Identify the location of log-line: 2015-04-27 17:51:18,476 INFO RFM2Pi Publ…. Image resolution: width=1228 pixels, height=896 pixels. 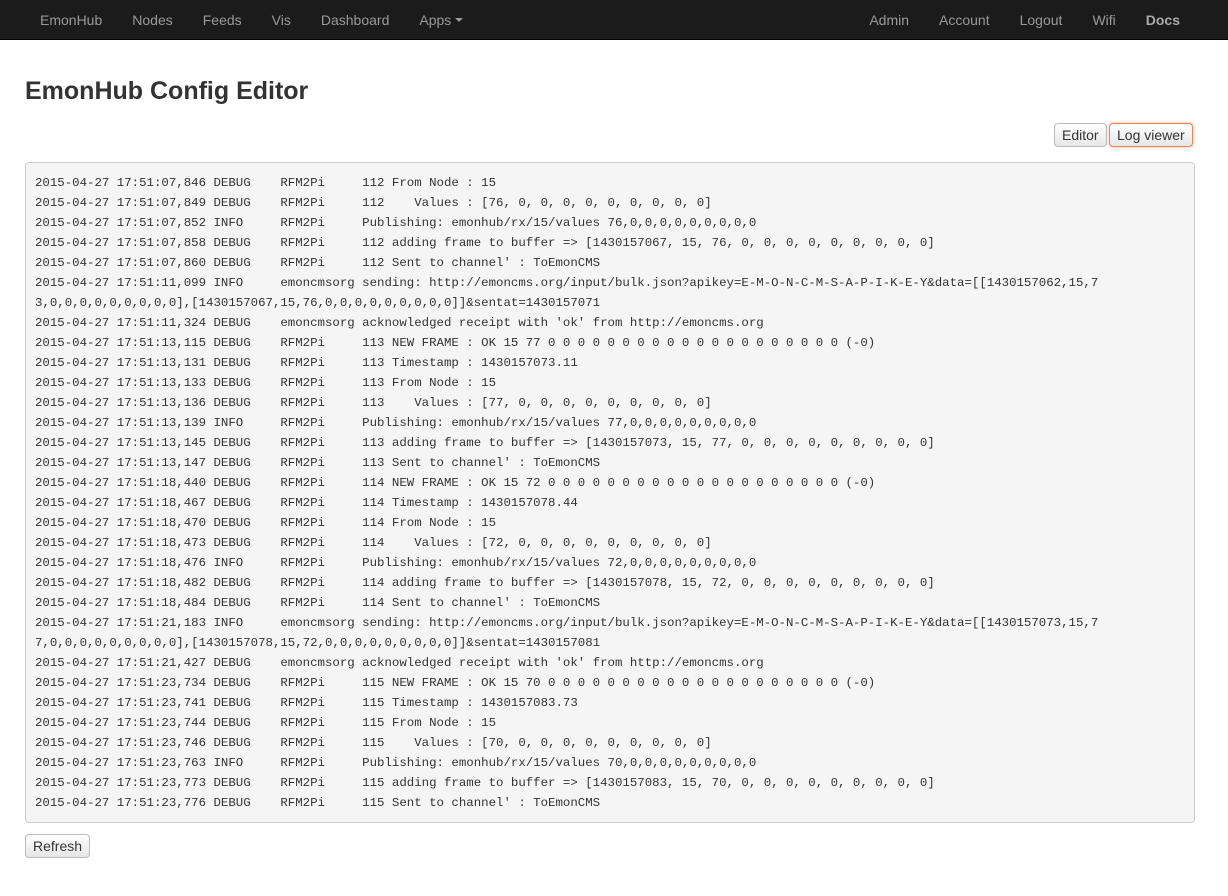
(396, 563).